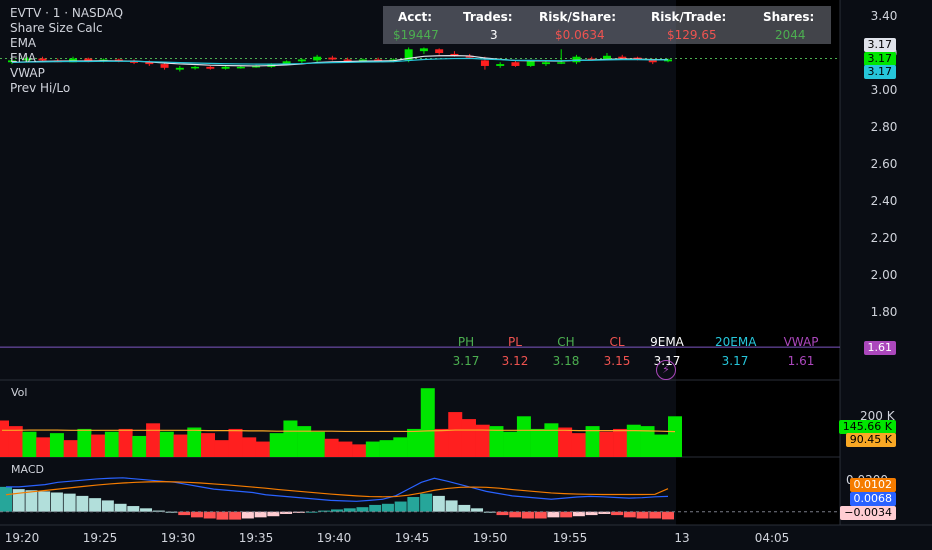 The width and height of the screenshot is (932, 550). Describe the element at coordinates (66, 13) in the screenshot. I see `symbol-line: EVTV · 1 · NASDAQ` at that location.